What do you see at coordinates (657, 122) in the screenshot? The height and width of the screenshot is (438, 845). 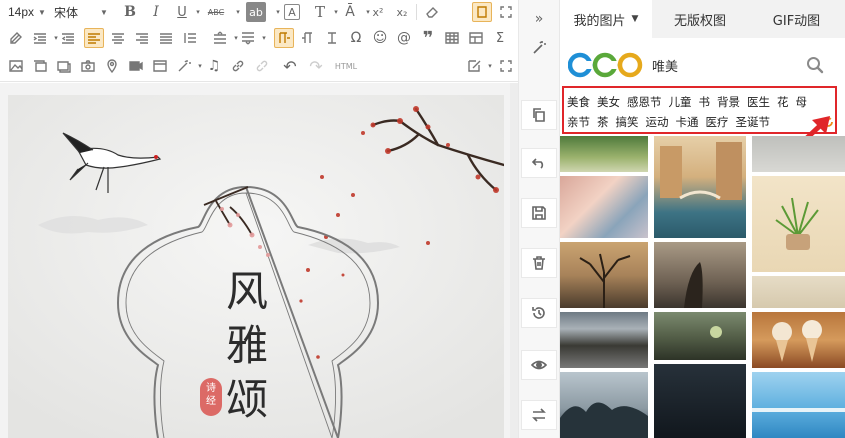 I see `tag-item: 运动` at bounding box center [657, 122].